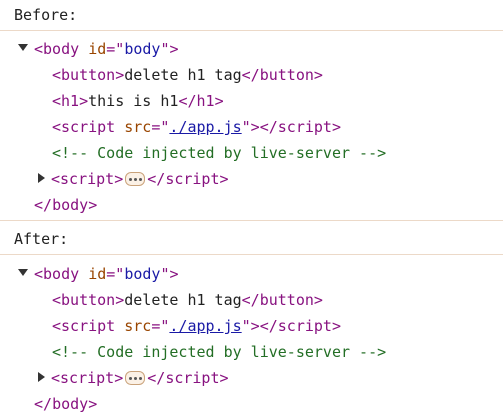  I want to click on before-button-row: <button>delete h1 tag</button>, so click(187, 75).